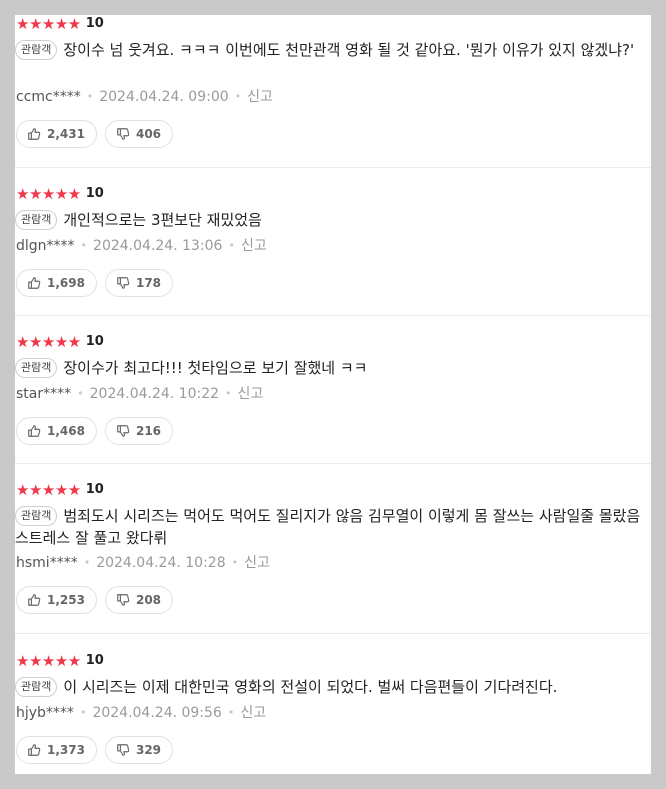  What do you see at coordinates (66, 431) in the screenshot?
I see `like-count: 1,468` at bounding box center [66, 431].